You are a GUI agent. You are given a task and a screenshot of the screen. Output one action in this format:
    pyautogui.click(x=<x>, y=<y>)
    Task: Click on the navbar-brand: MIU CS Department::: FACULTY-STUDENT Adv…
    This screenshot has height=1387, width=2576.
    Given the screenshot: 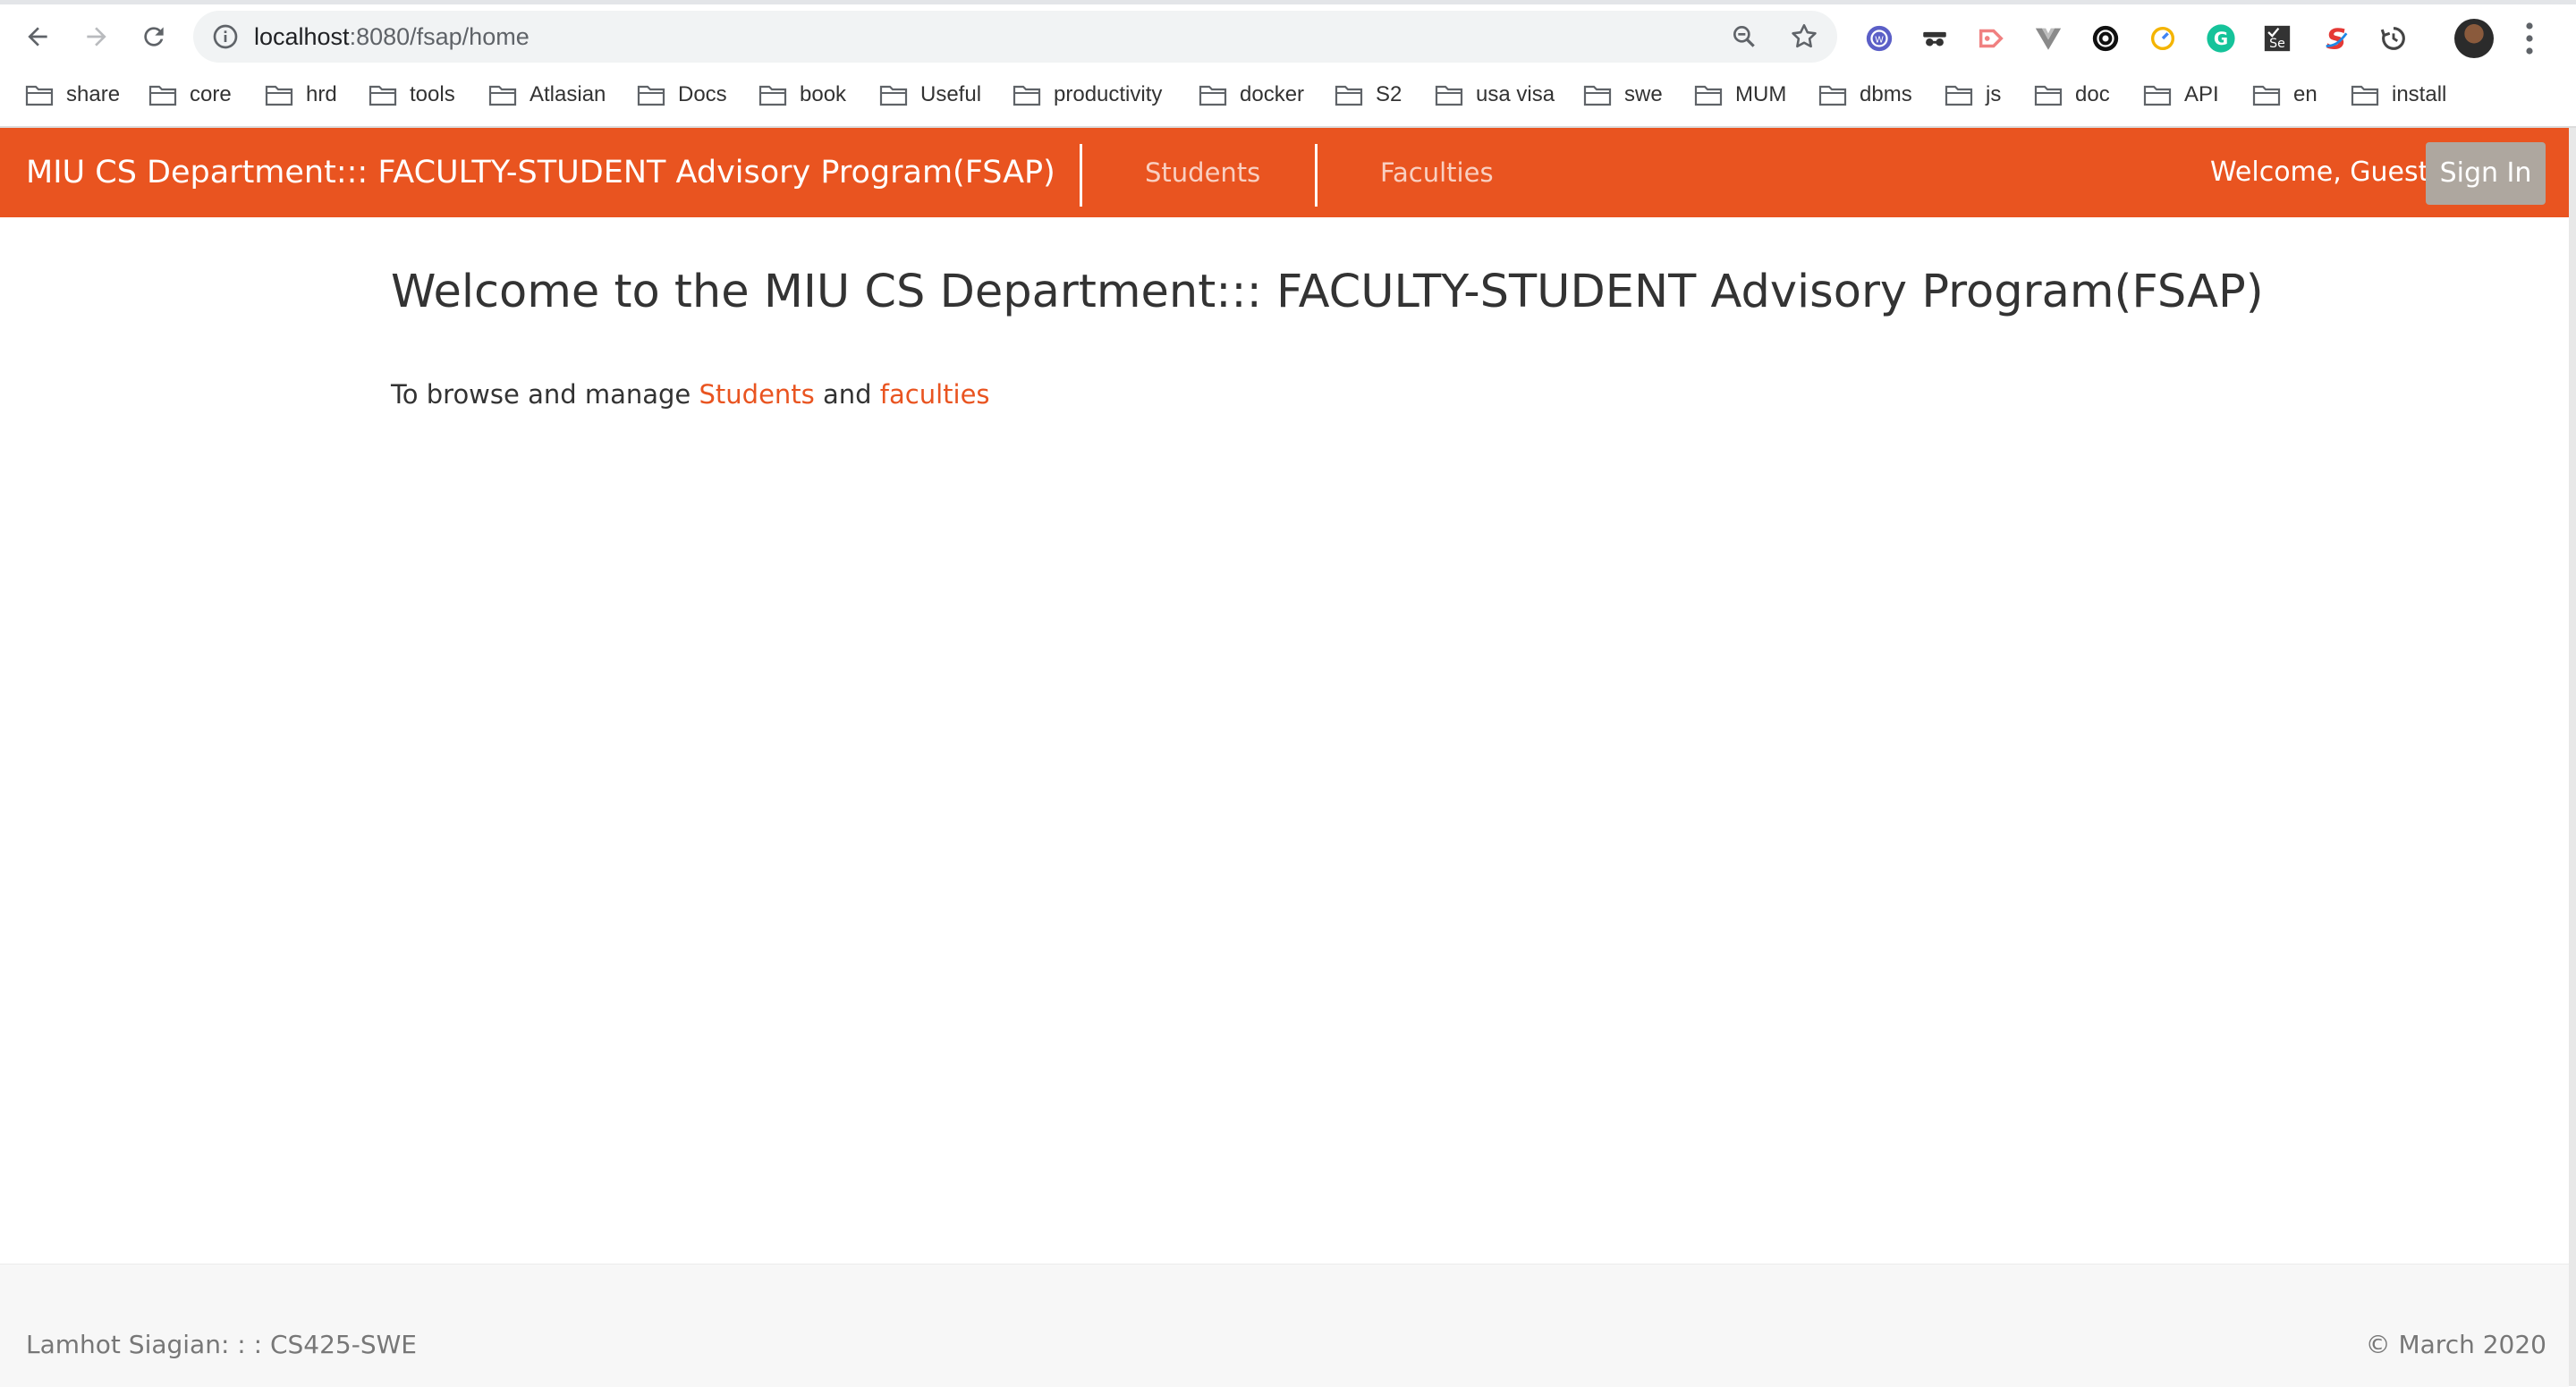 What is the action you would take?
    pyautogui.click(x=540, y=172)
    